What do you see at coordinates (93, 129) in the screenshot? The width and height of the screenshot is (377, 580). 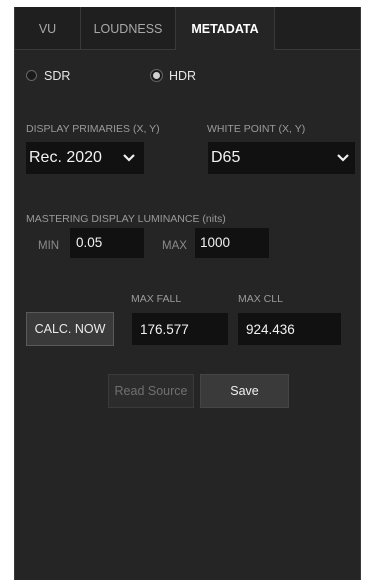 I see `display-primaries-label: DISPLAY PRIMARIES (X, Y)` at bounding box center [93, 129].